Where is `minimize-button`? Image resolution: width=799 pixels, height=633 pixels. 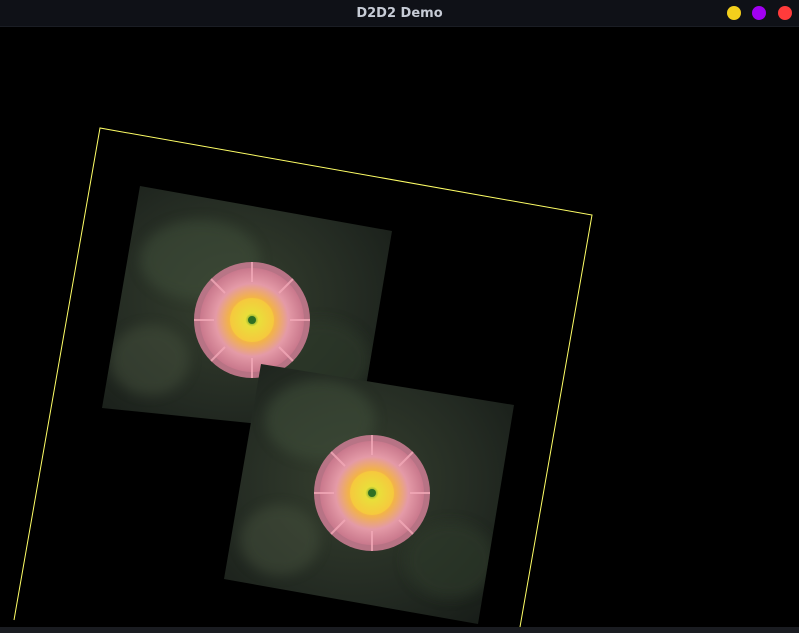
minimize-button is located at coordinates (734, 13).